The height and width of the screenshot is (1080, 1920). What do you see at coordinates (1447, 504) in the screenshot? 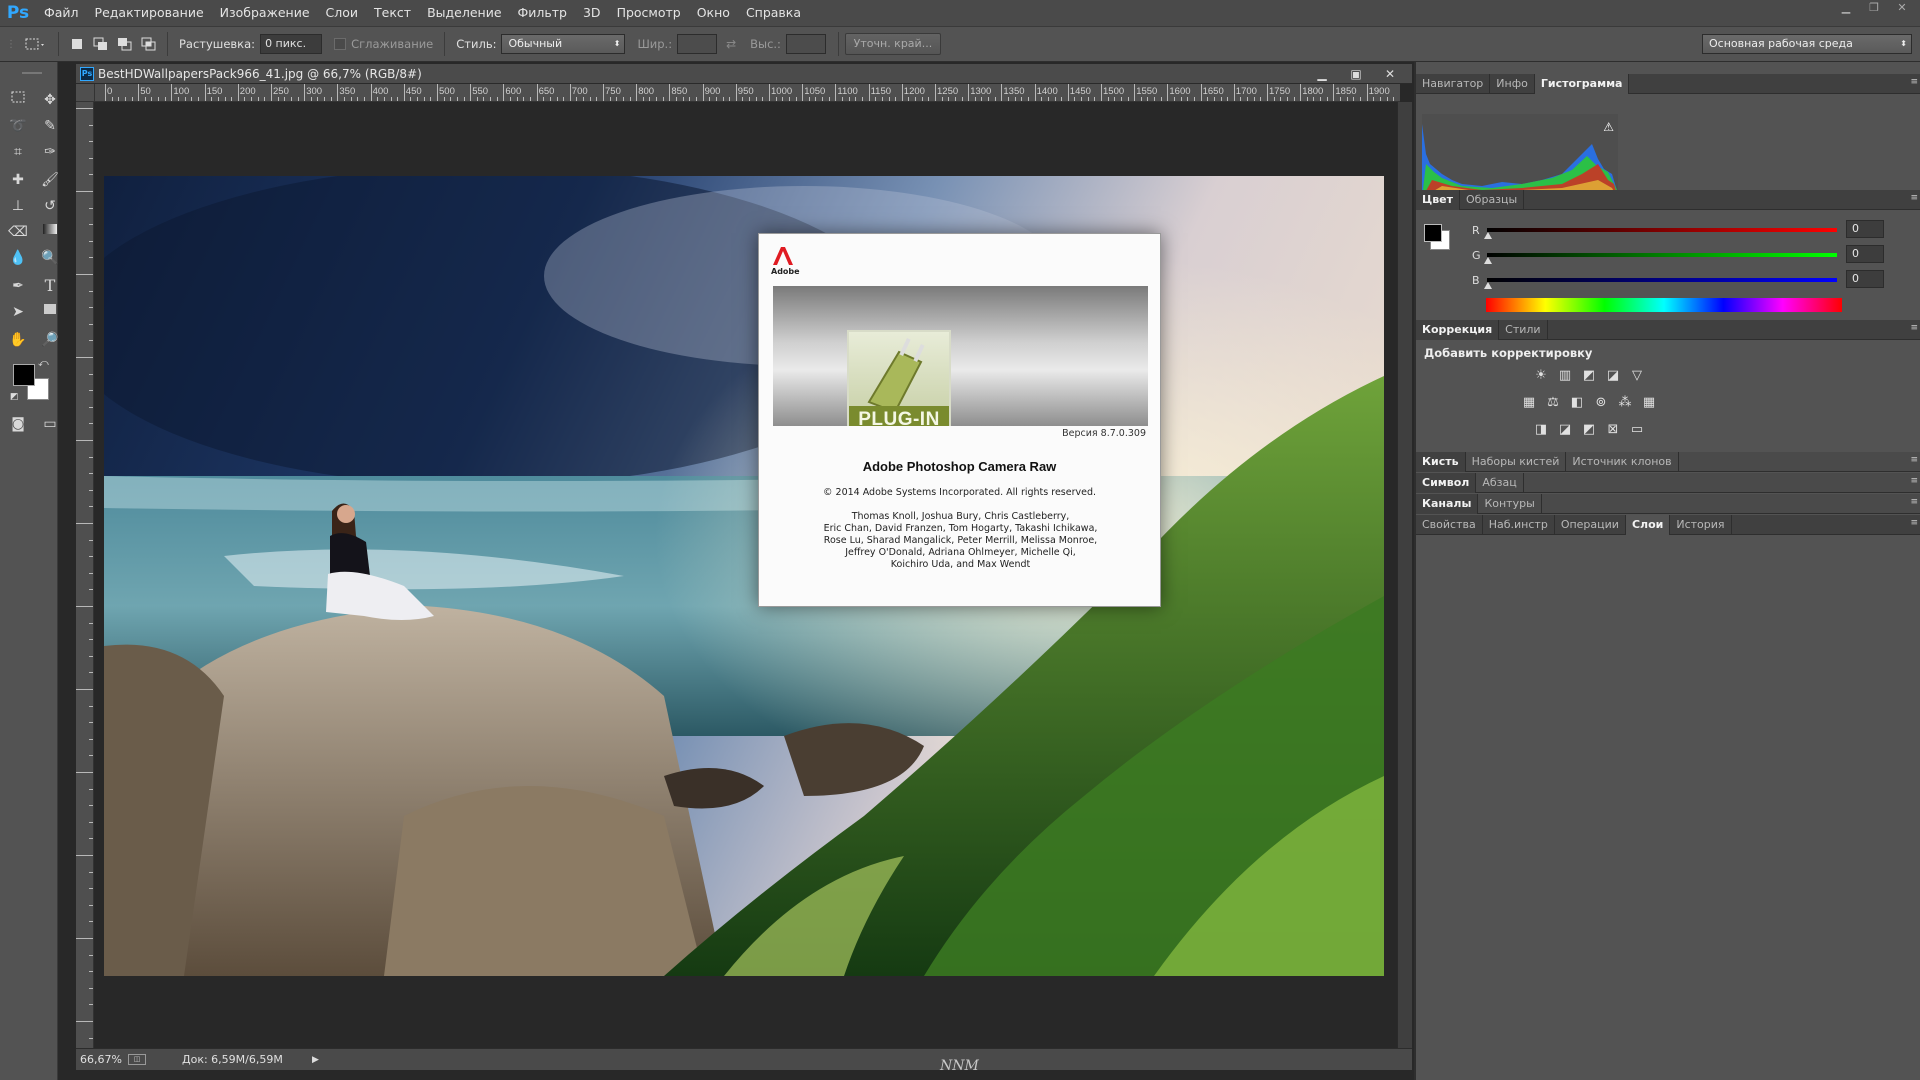
I see `tab-channels: Каналы` at bounding box center [1447, 504].